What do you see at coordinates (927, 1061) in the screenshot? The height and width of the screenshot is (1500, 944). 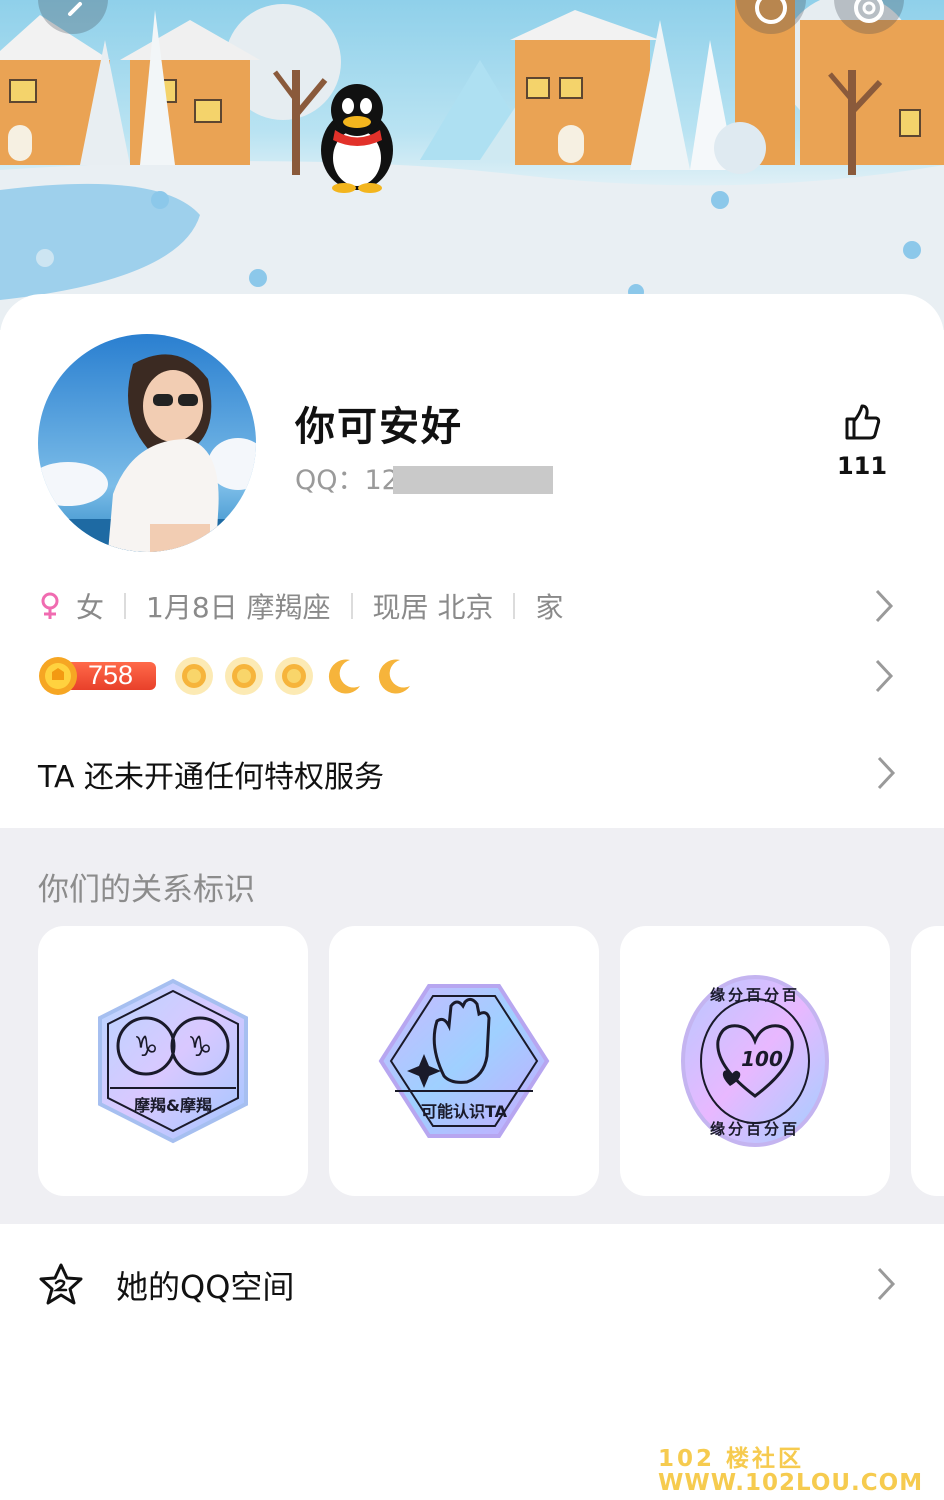 I see `relation-badge-card-partial` at bounding box center [927, 1061].